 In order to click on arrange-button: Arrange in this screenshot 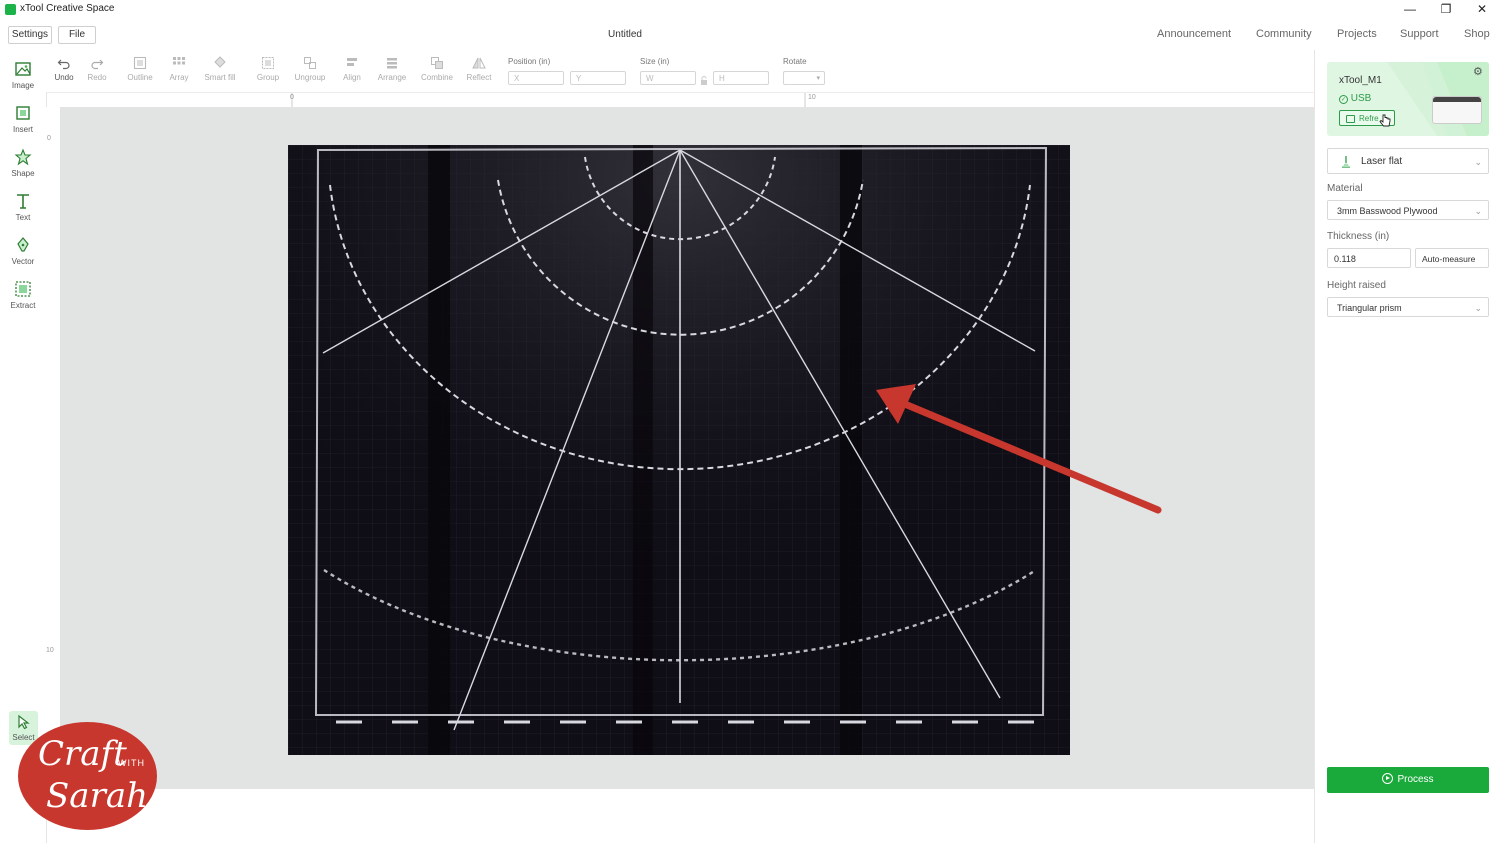, I will do `click(392, 69)`.